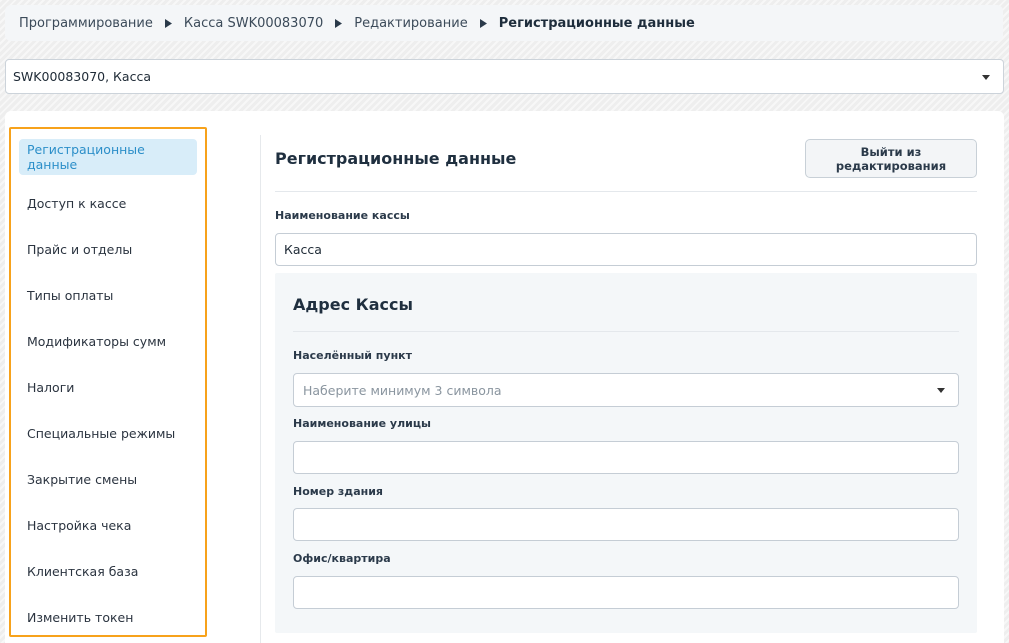  What do you see at coordinates (80, 249) in the screenshot?
I see `sidebar-item-label: Прайс и отделы` at bounding box center [80, 249].